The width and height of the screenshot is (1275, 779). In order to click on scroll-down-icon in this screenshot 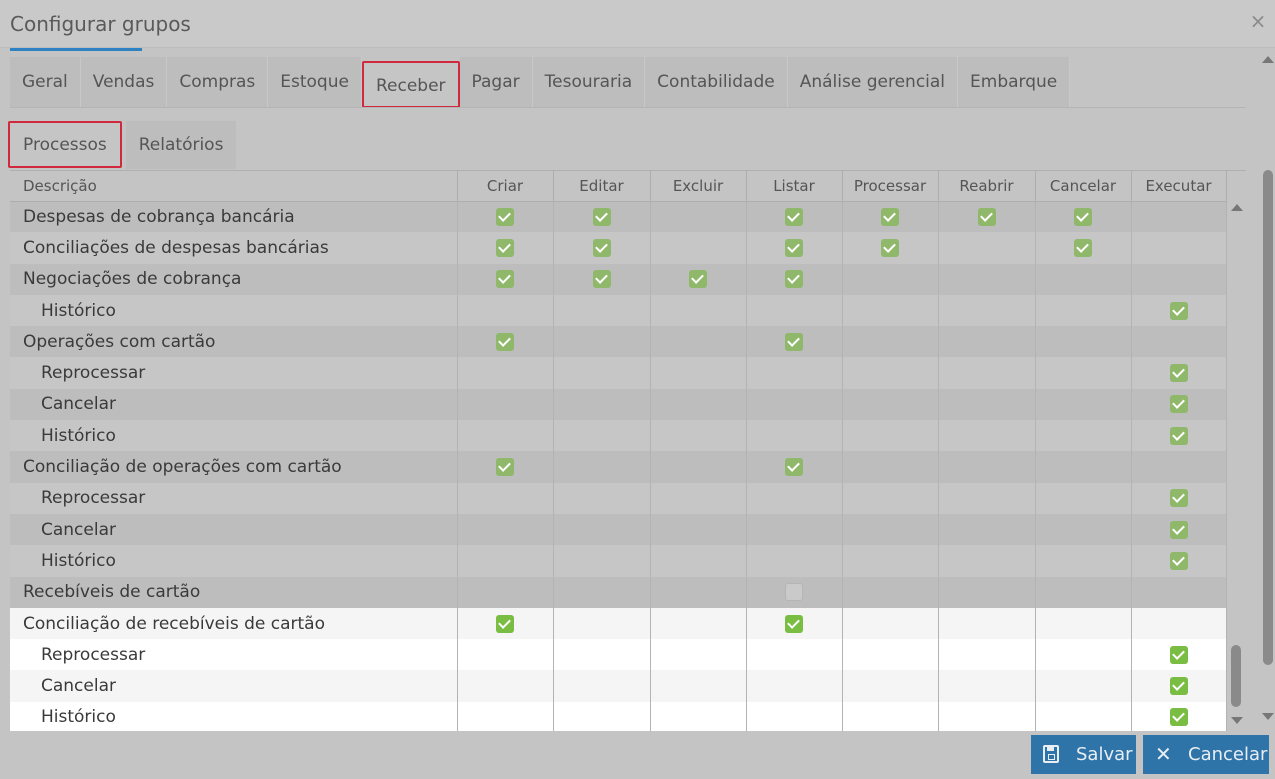, I will do `click(1268, 716)`.